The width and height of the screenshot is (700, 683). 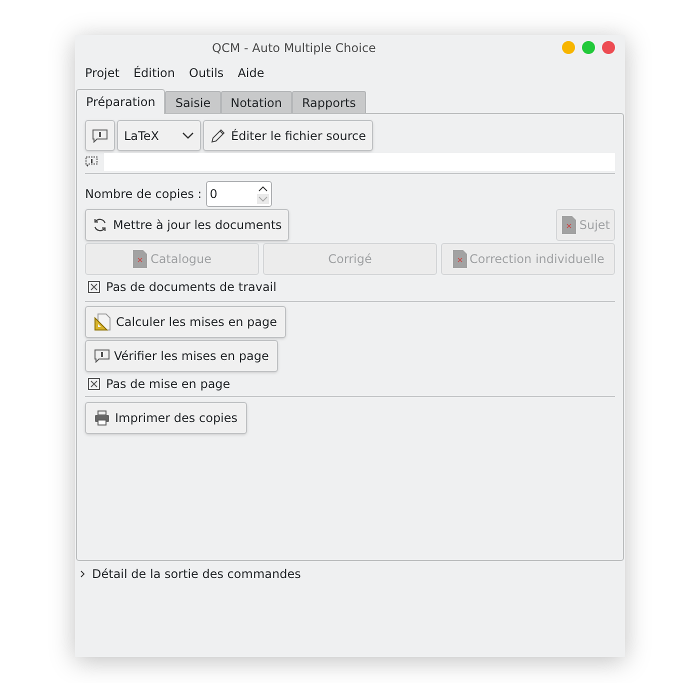 I want to click on refresh-icon, so click(x=100, y=225).